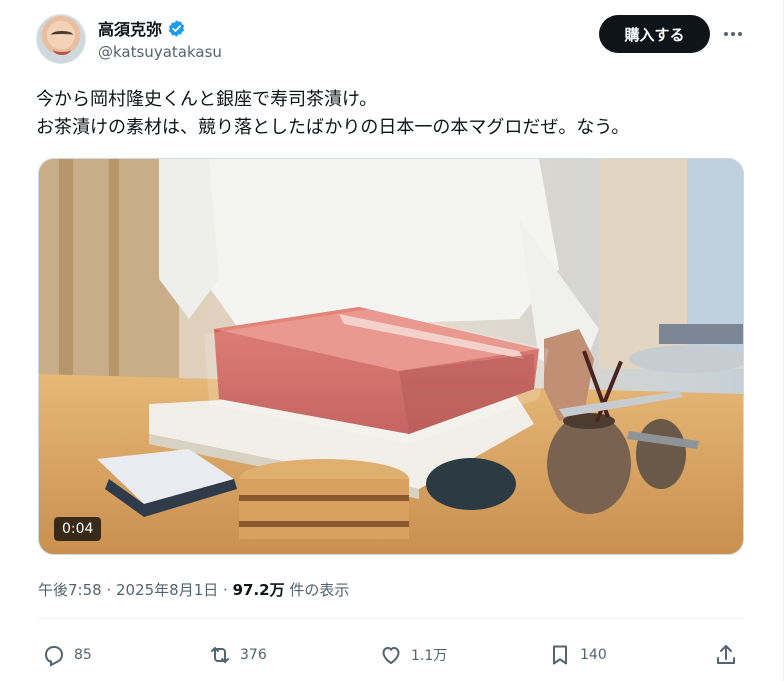 This screenshot has height=681, width=784. I want to click on reply-button: 85, so click(67, 655).